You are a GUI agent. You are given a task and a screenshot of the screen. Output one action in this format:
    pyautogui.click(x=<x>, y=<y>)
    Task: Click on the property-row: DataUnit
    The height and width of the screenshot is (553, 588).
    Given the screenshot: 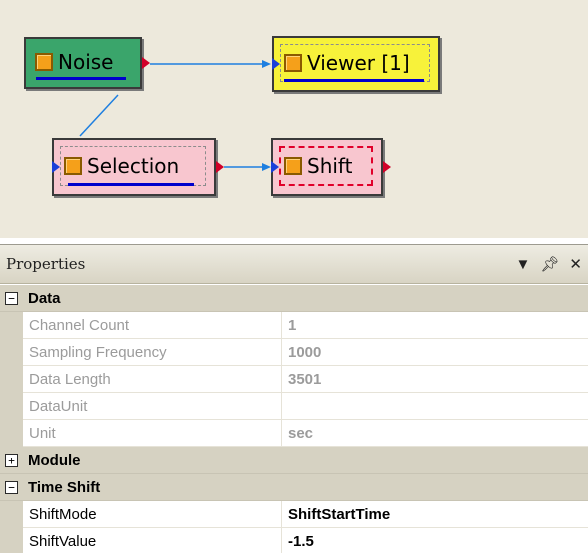 What is the action you would take?
    pyautogui.click(x=294, y=406)
    